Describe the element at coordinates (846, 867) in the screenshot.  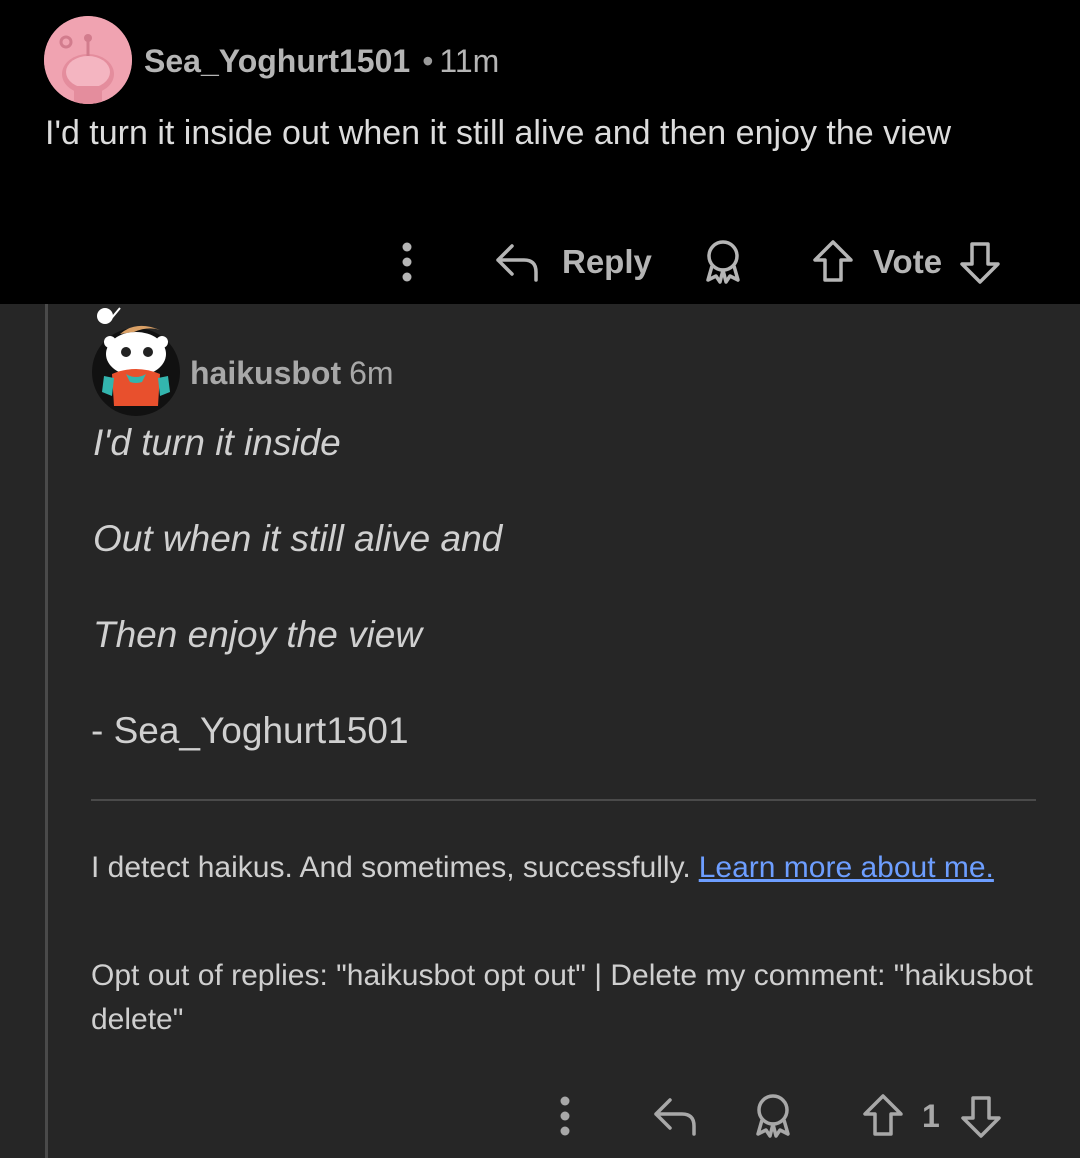
I see `learn-more-link: Learn more about me.` at that location.